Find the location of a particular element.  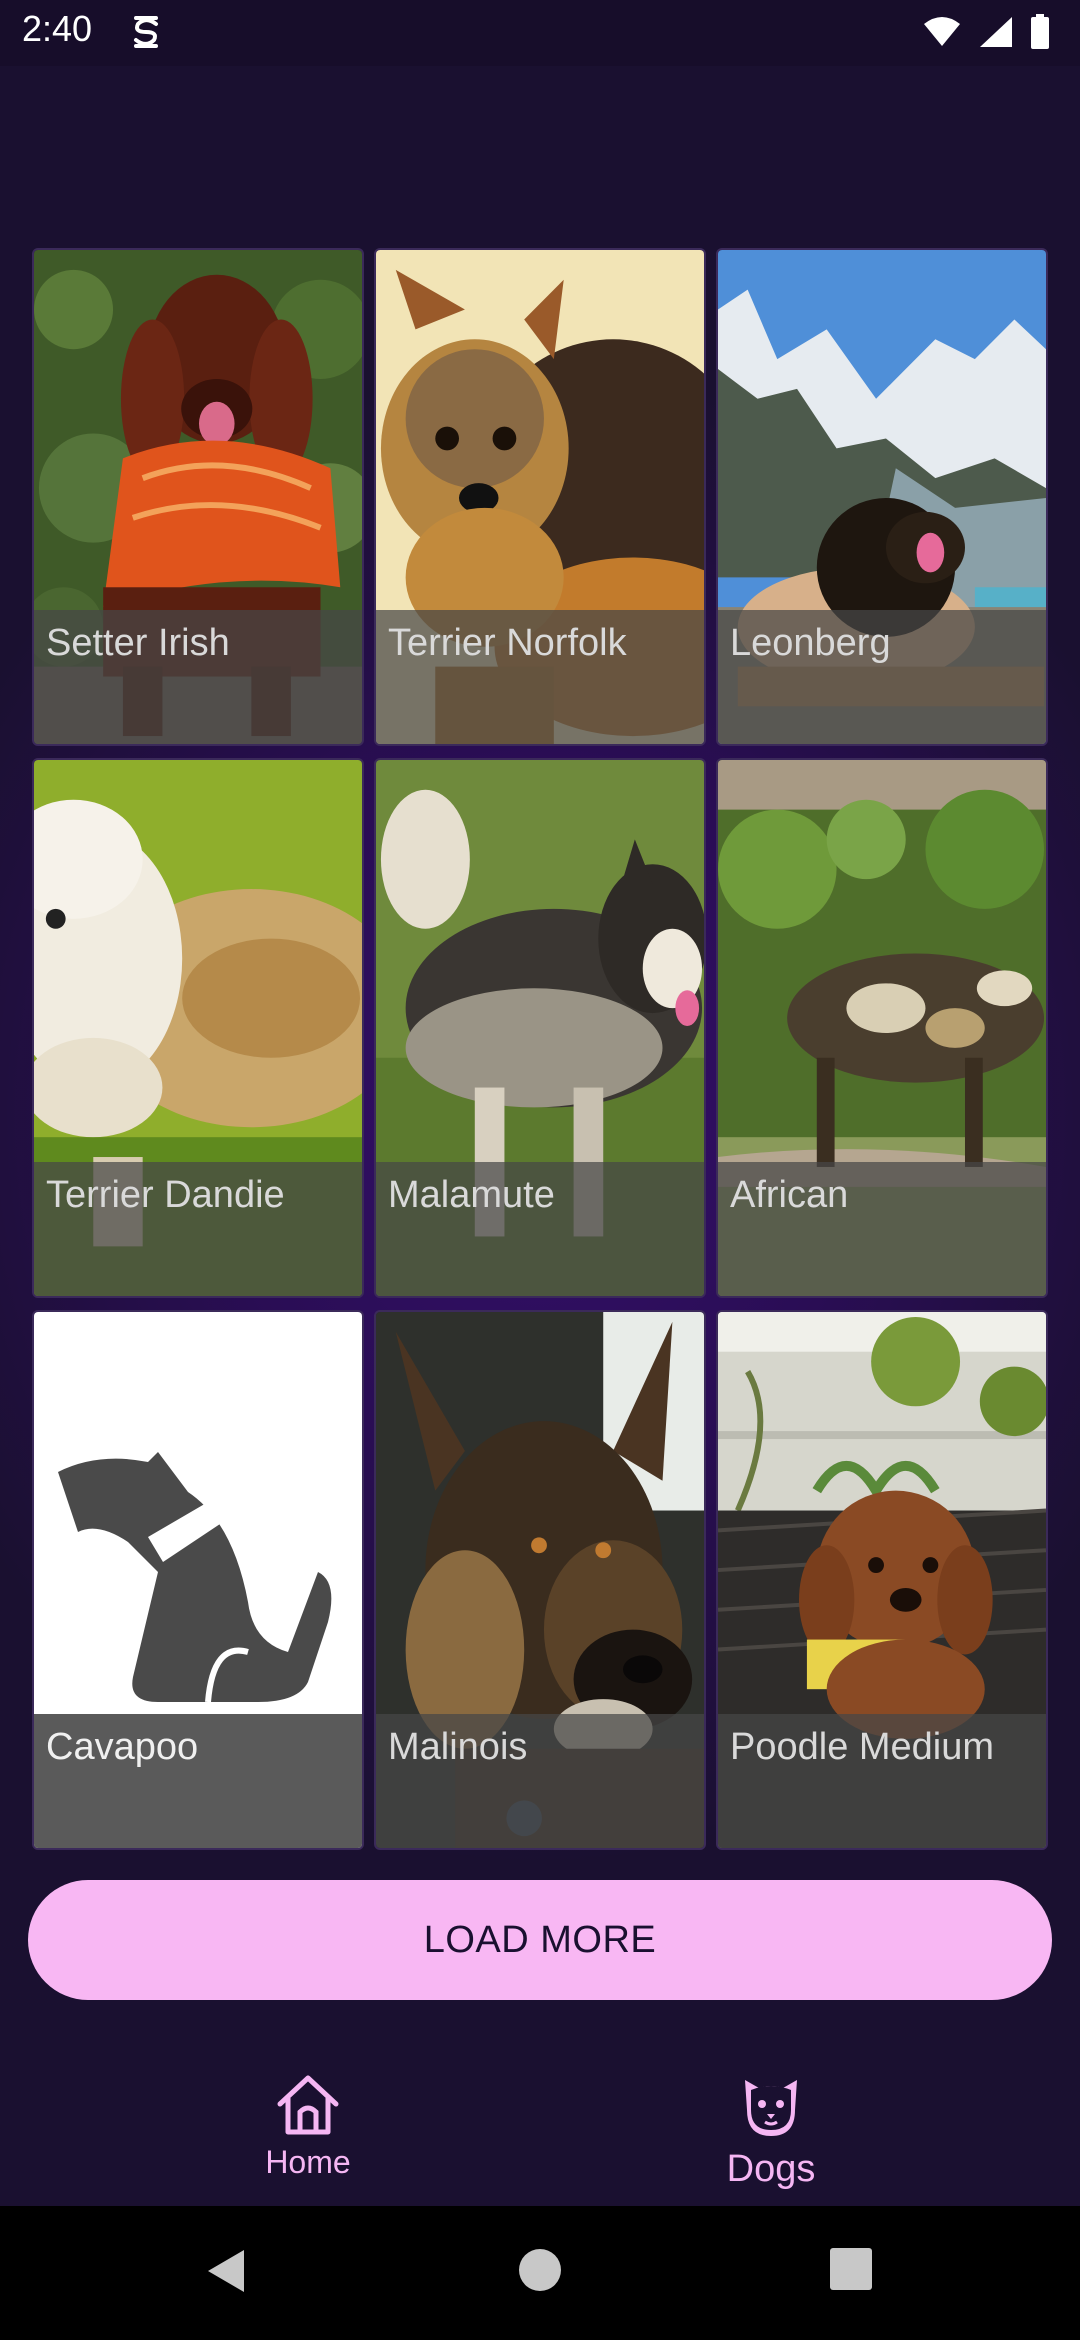

dog-card-cavapoo: Cavapoo is located at coordinates (198, 1580).